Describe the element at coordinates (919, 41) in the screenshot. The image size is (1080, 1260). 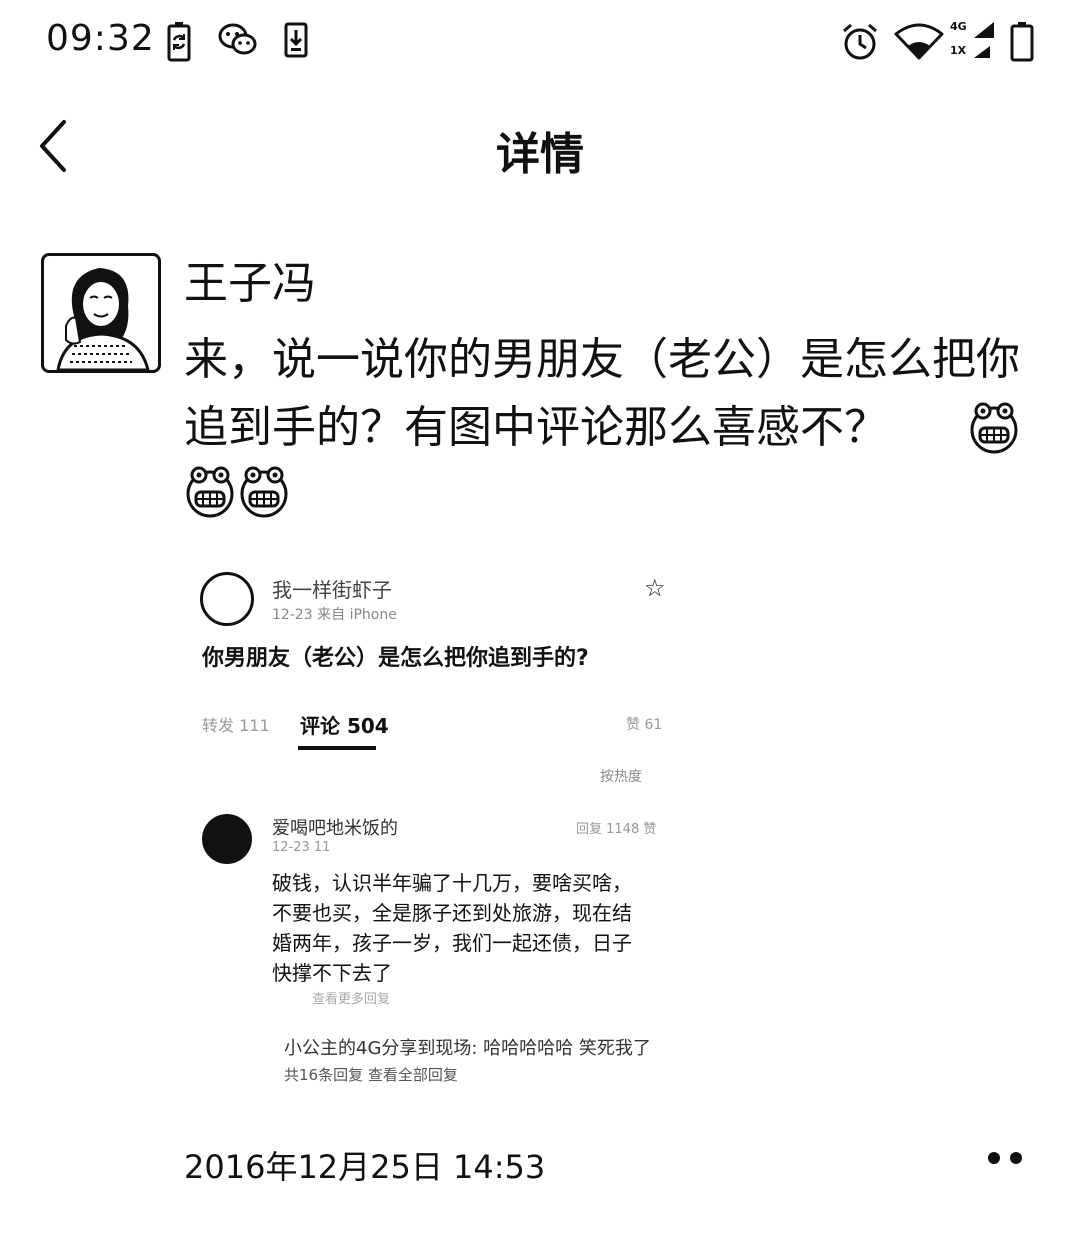
I see `wifi-icon` at that location.